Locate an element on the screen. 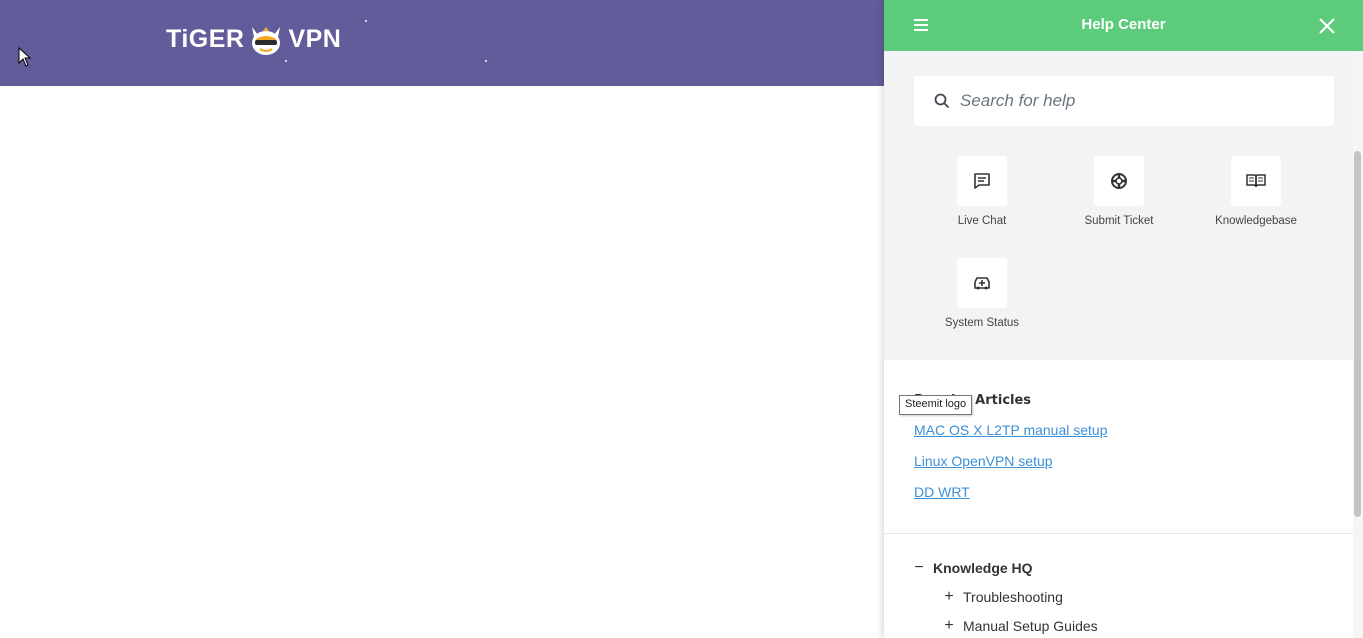 The height and width of the screenshot is (638, 1363). site-header: TiGER VPN is located at coordinates (442, 43).